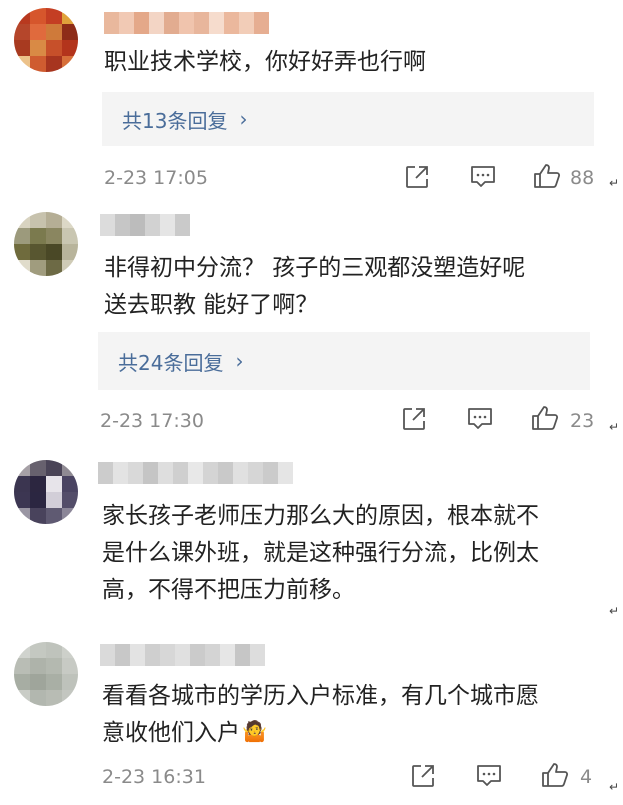  I want to click on chevron-right-icon: ›, so click(239, 361).